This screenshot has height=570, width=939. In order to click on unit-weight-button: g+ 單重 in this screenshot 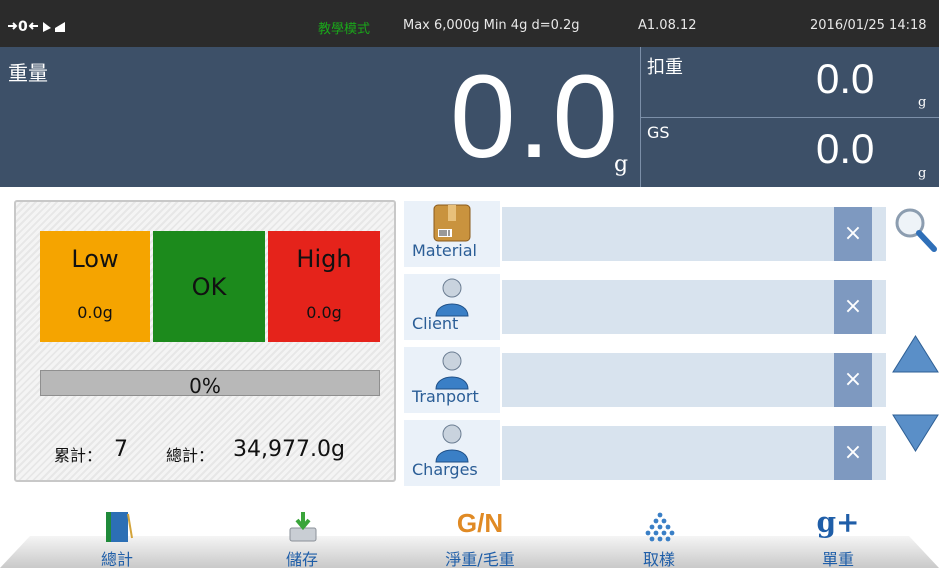, I will do `click(838, 537)`.